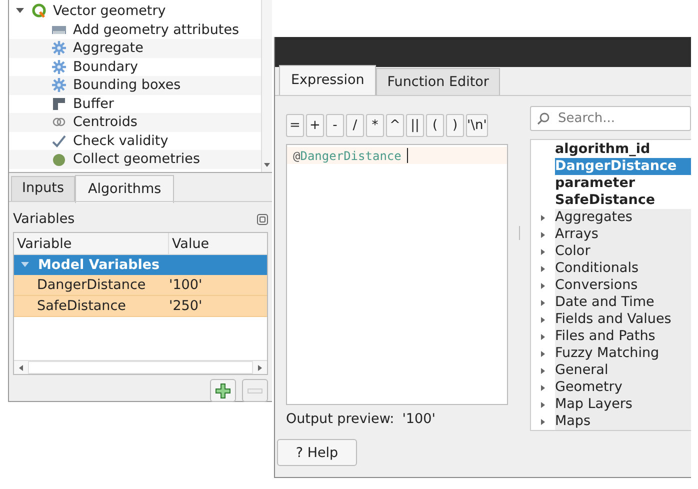 The image size is (698, 489). I want to click on operator-button: -, so click(335, 125).